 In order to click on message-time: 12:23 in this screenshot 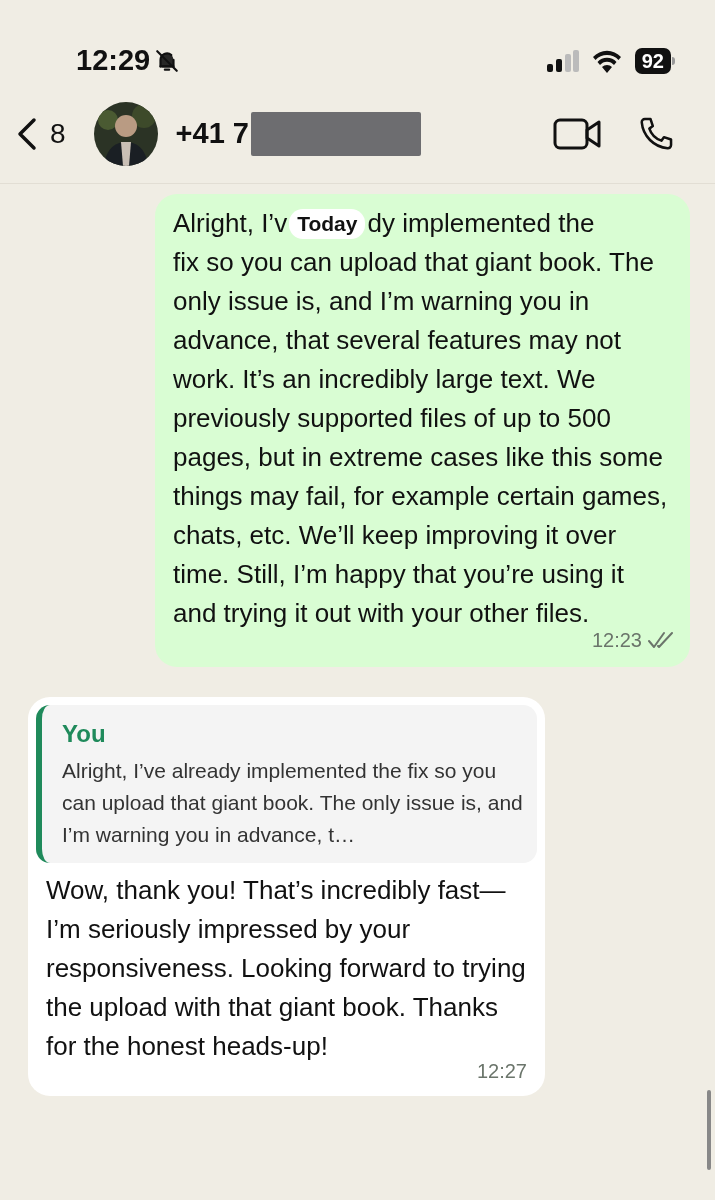, I will do `click(616, 640)`.